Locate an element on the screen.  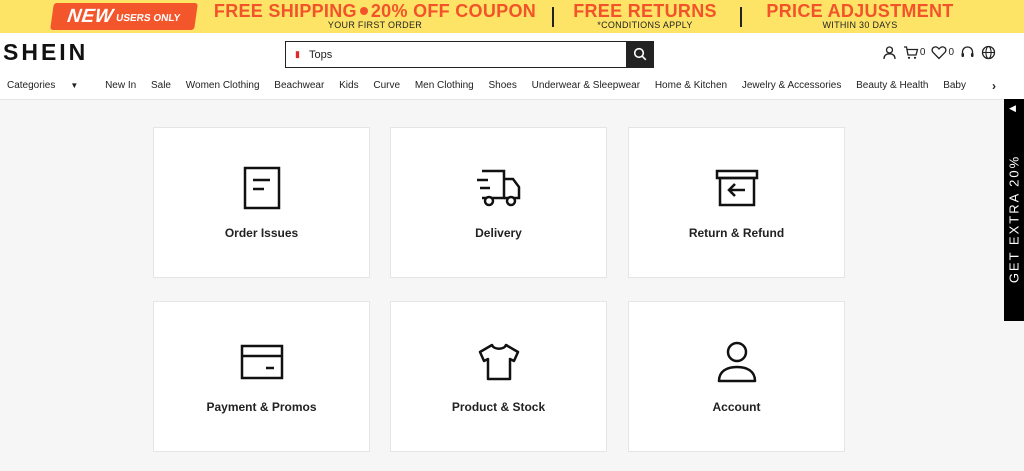
search-icon is located at coordinates (640, 54).